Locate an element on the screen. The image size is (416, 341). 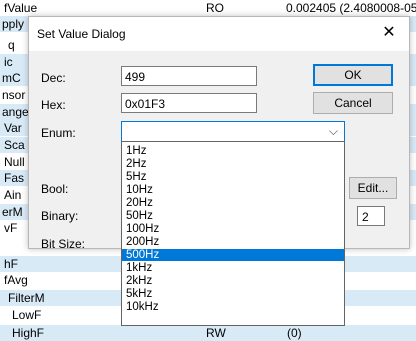
row-name: fValue is located at coordinates (21, 8).